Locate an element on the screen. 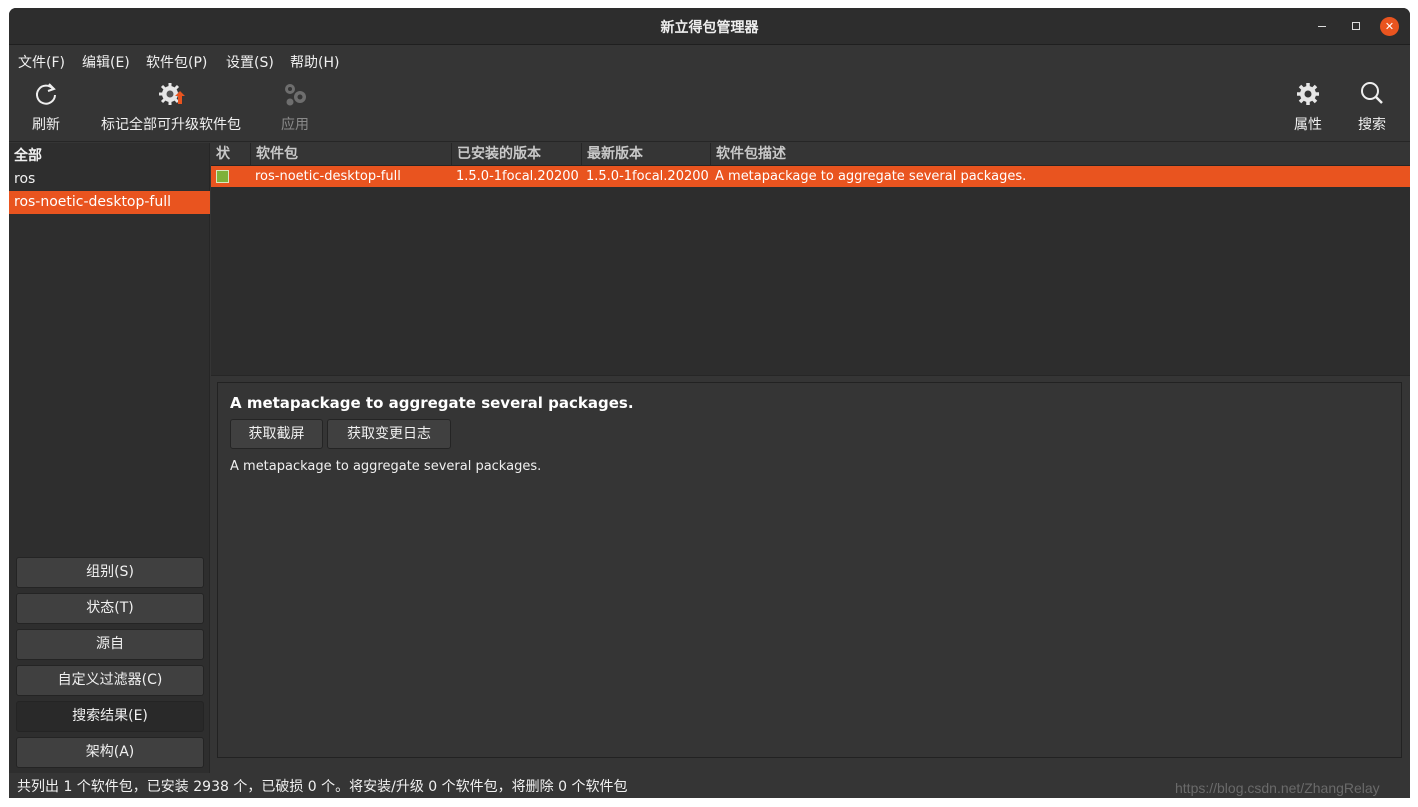  get-screenshot-button: 获取截屏 is located at coordinates (276, 434).